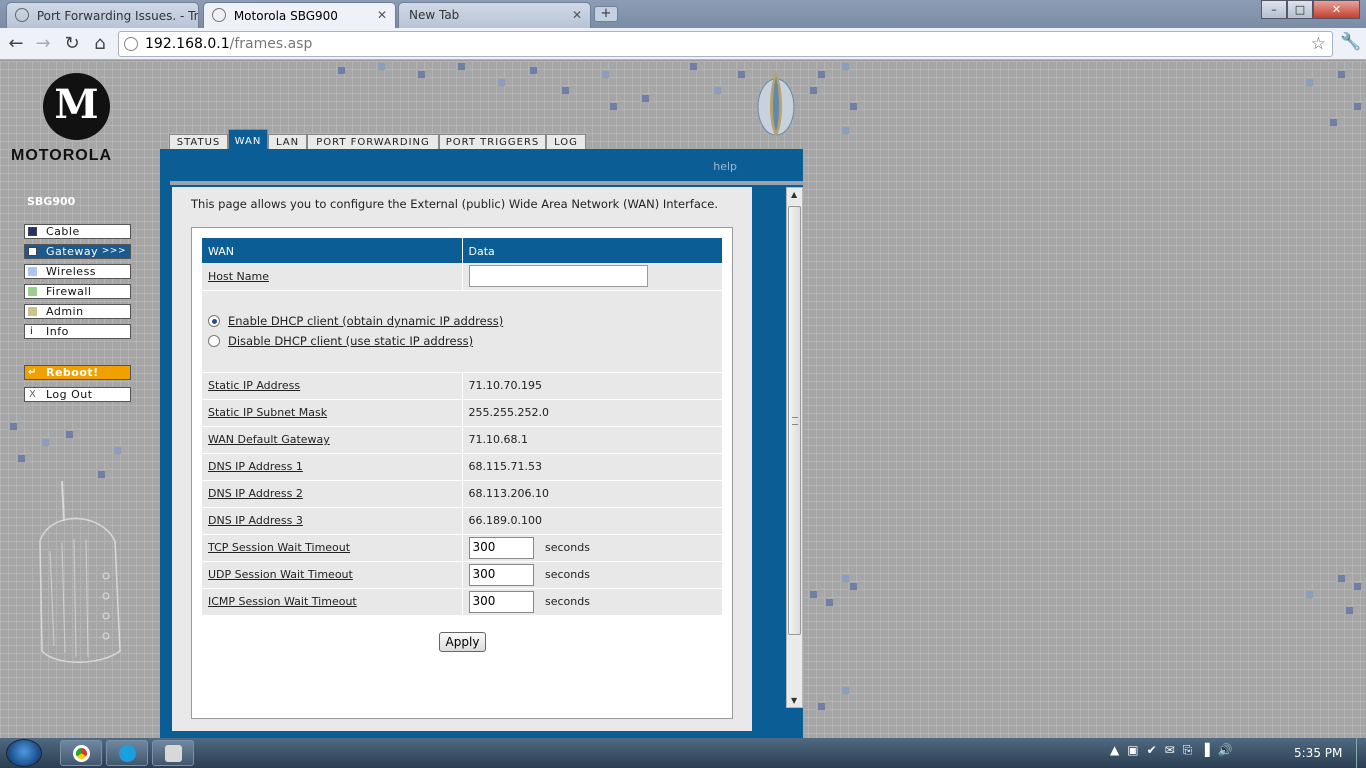 Image resolution: width=1366 pixels, height=768 pixels. I want to click on menu-item-gateway: Gateway >>>, so click(77, 251).